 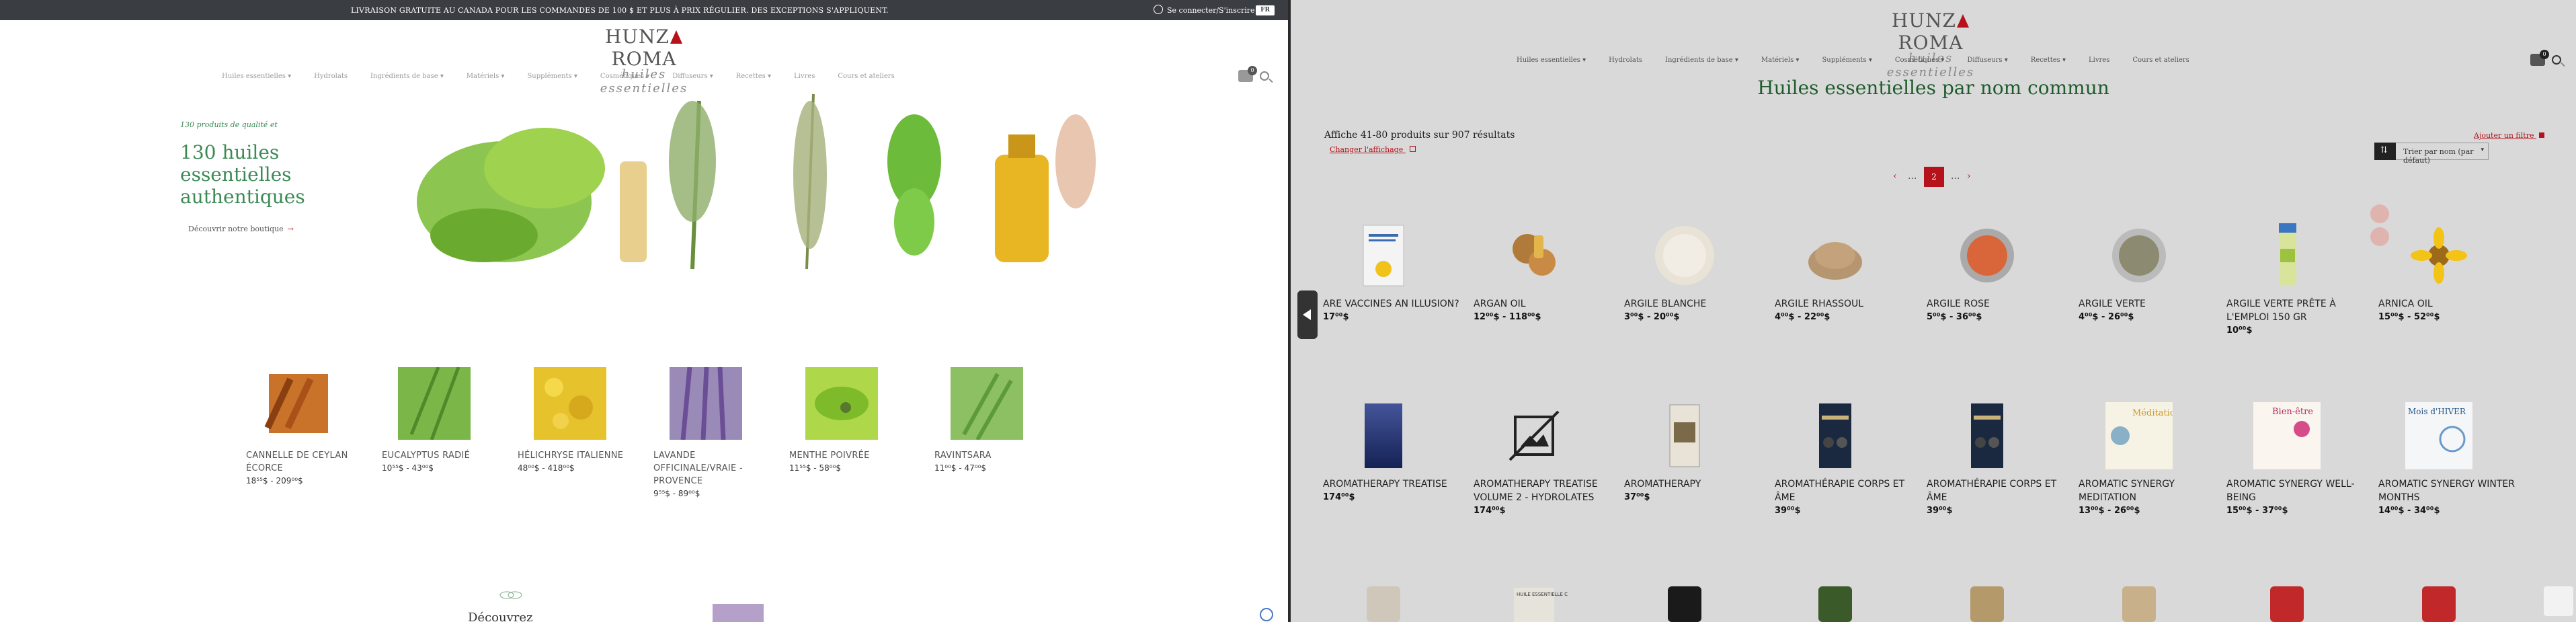 What do you see at coordinates (1693, 484) in the screenshot?
I see `product-name: AROMATHERAPY` at bounding box center [1693, 484].